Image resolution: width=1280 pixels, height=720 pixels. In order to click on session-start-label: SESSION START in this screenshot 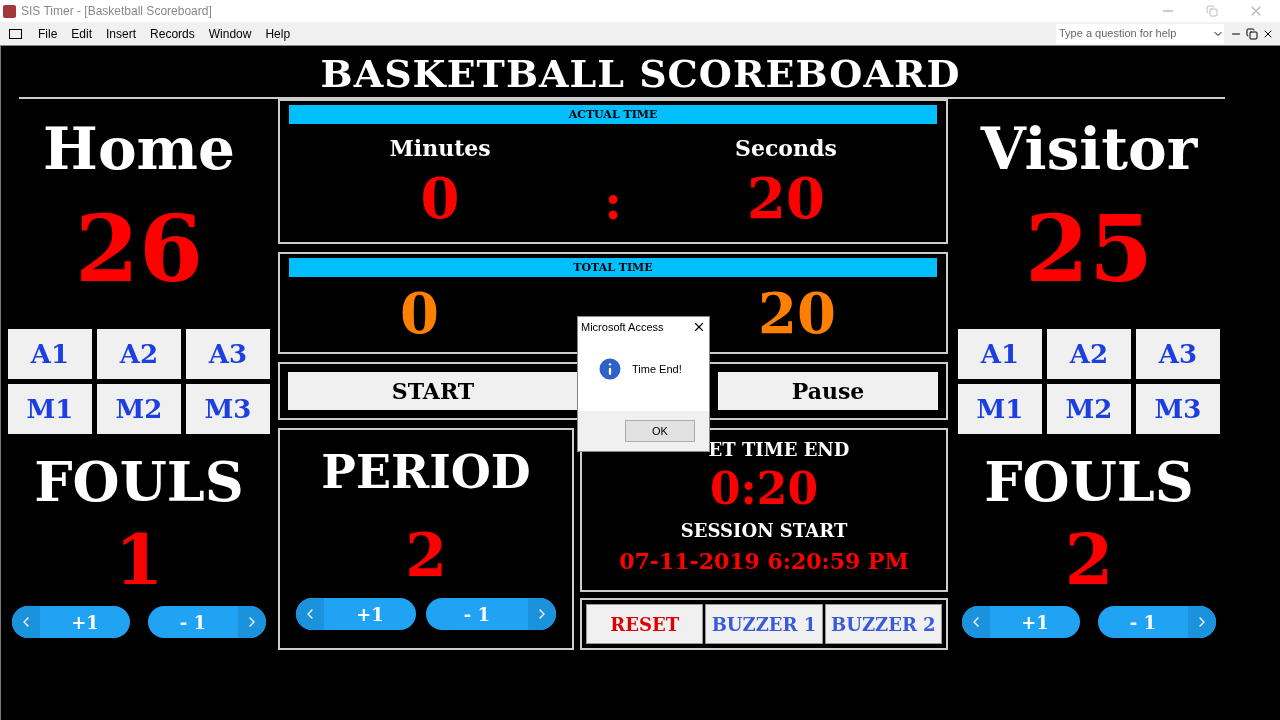, I will do `click(764, 531)`.